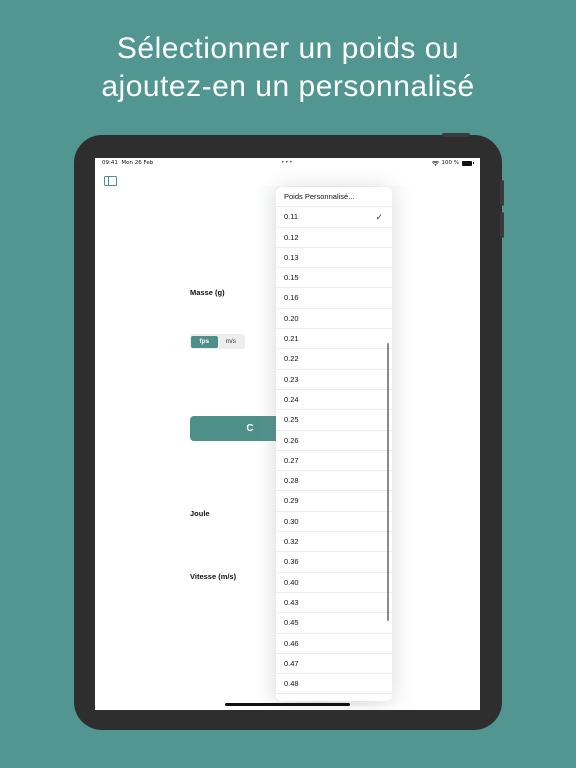 This screenshot has height=768, width=576. I want to click on mass-label: Masse (g), so click(207, 292).